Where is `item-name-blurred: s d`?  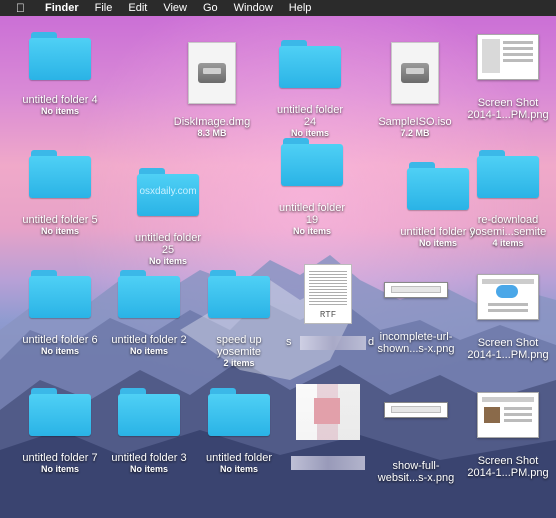
item-name-blurred: s d is located at coordinates (328, 343).